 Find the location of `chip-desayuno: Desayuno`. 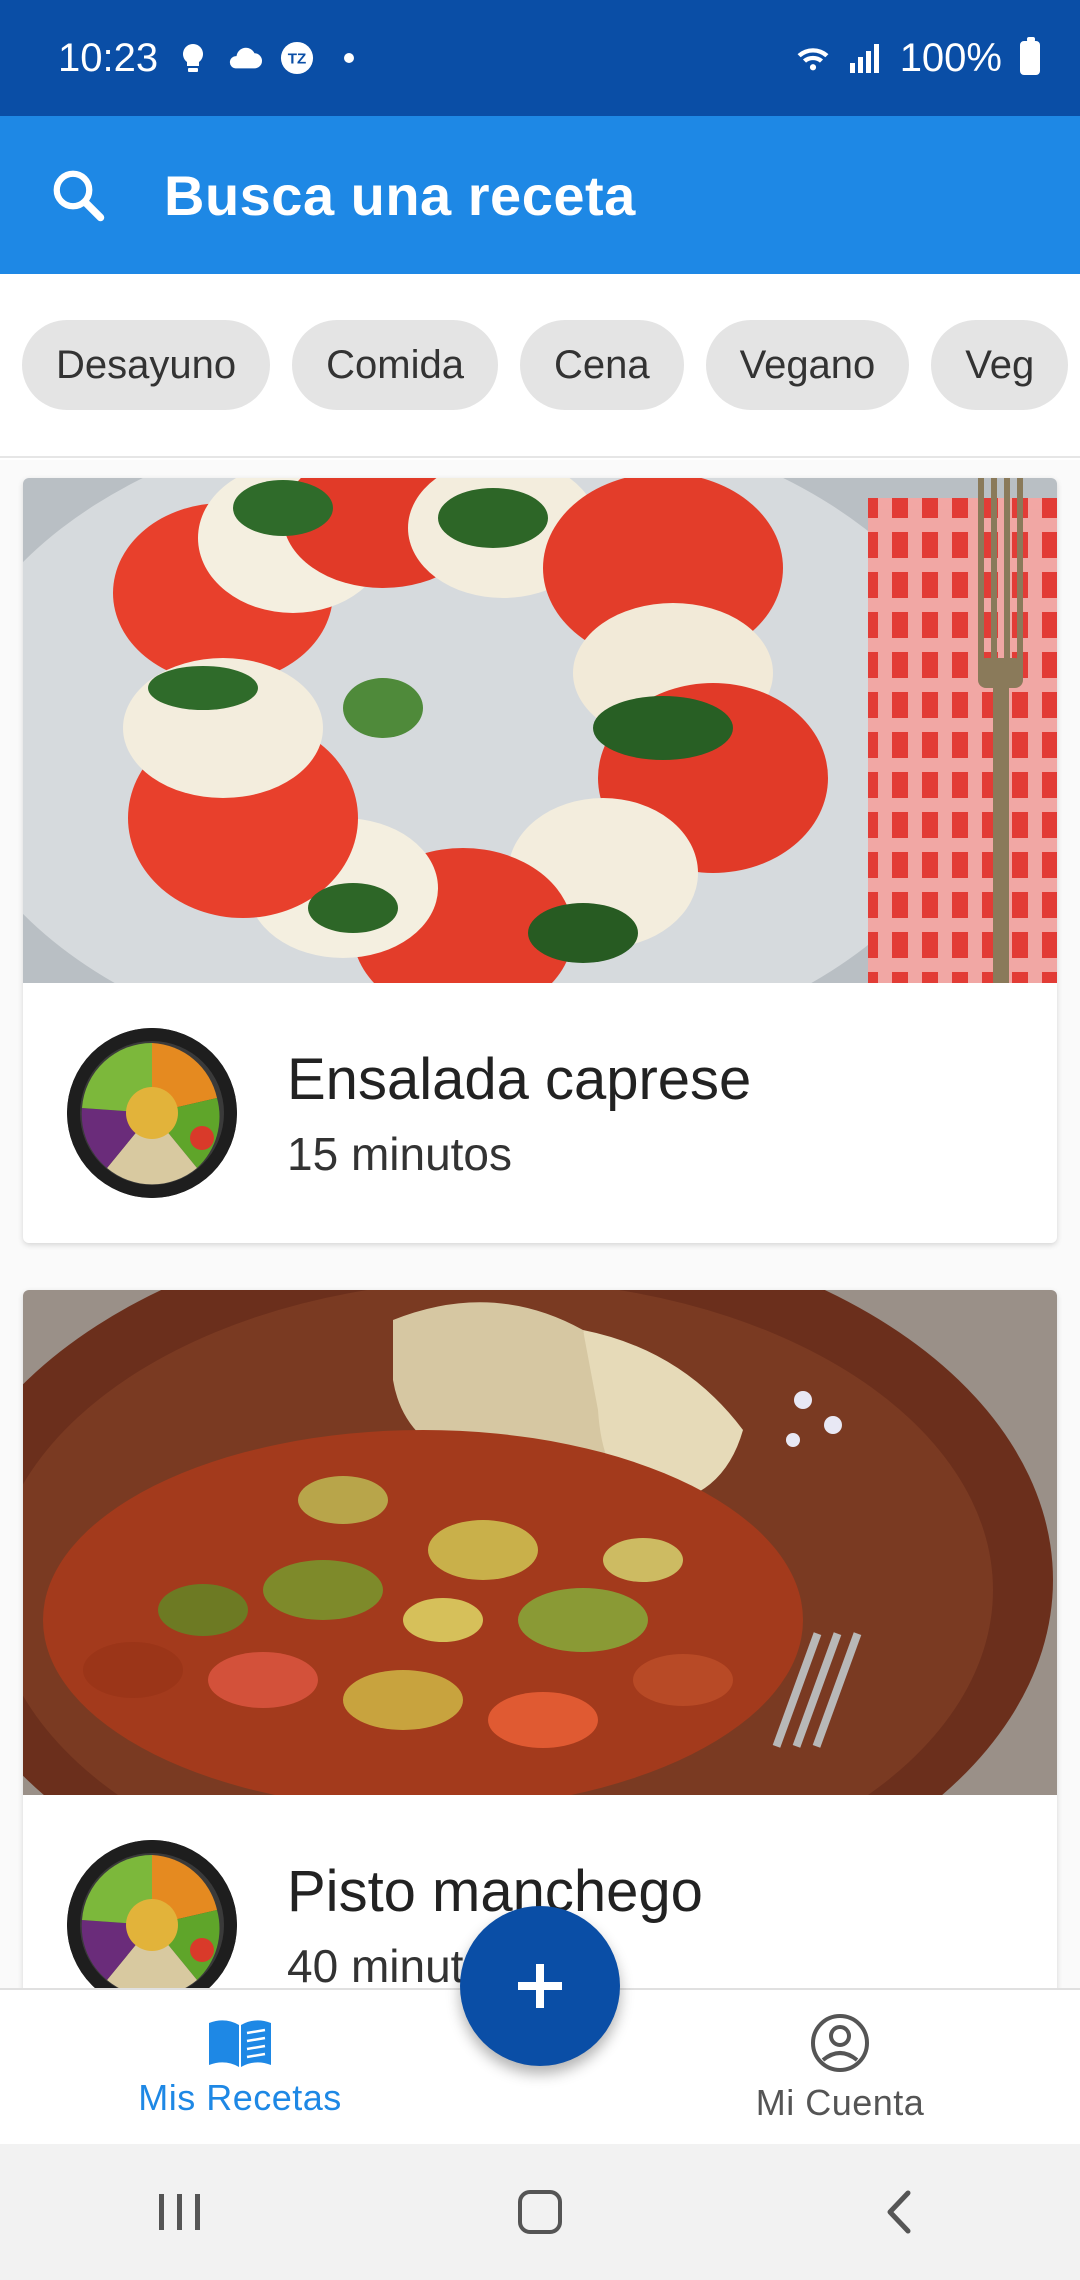

chip-desayuno: Desayuno is located at coordinates (146, 365).